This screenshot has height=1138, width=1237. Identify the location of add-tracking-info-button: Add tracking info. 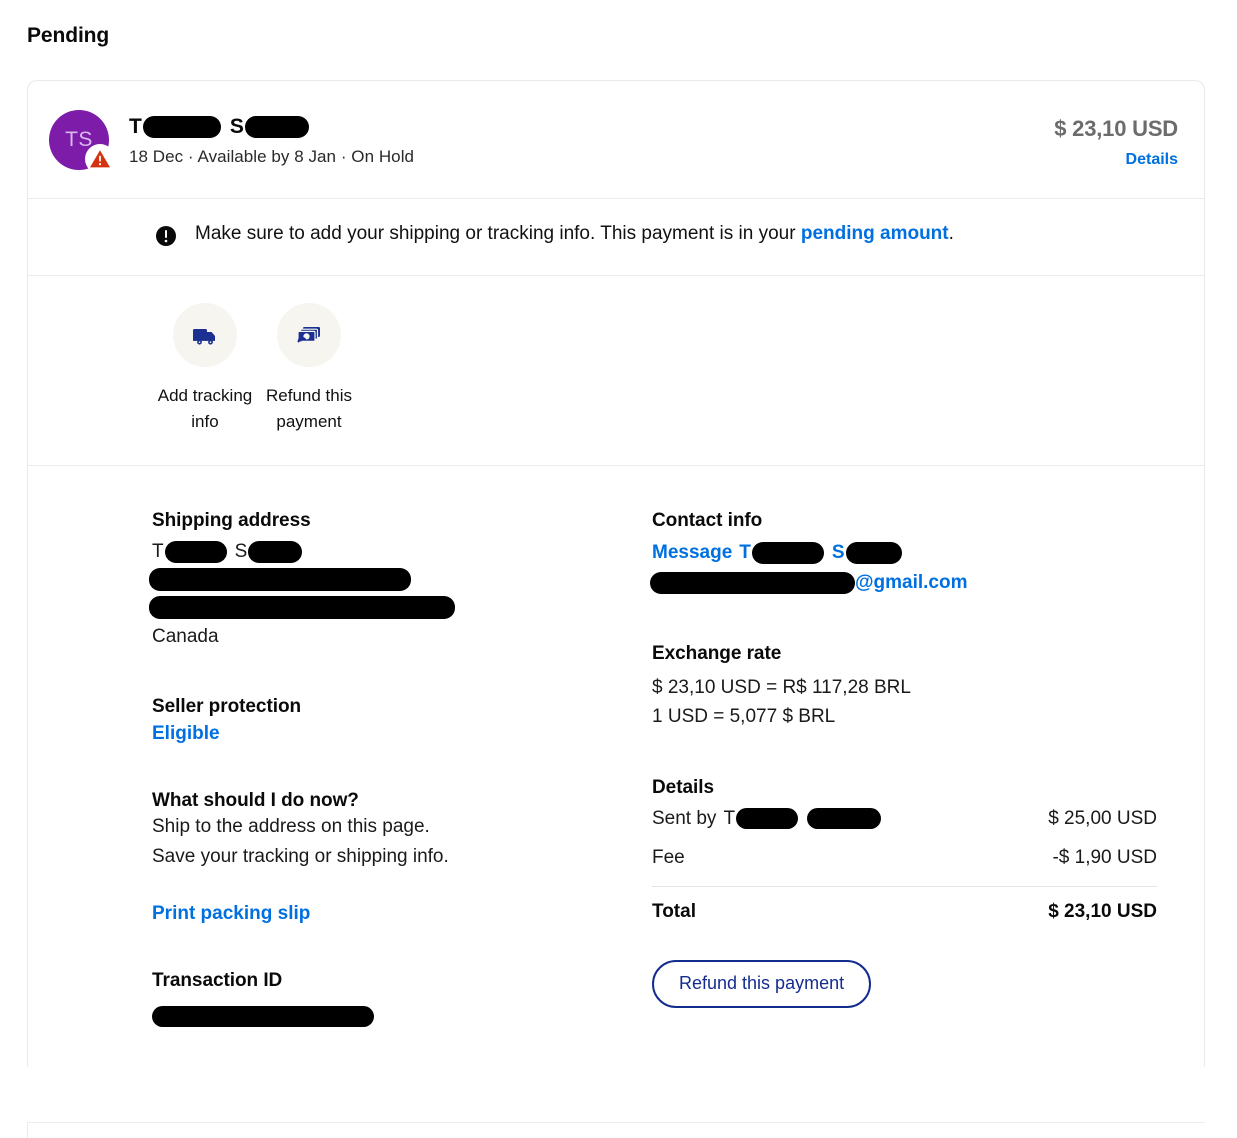
(205, 369).